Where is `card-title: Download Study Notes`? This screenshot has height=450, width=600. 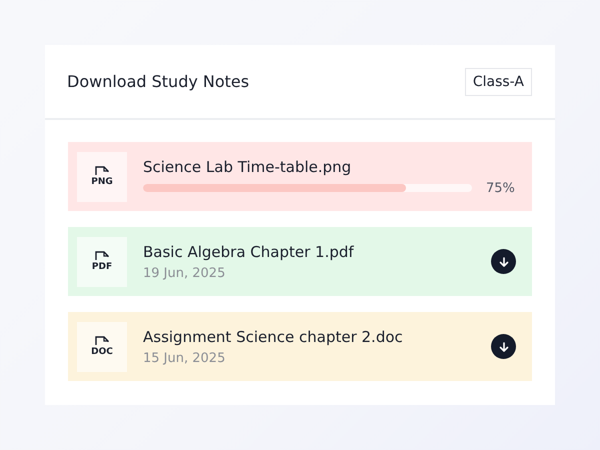
card-title: Download Study Notes is located at coordinates (158, 81).